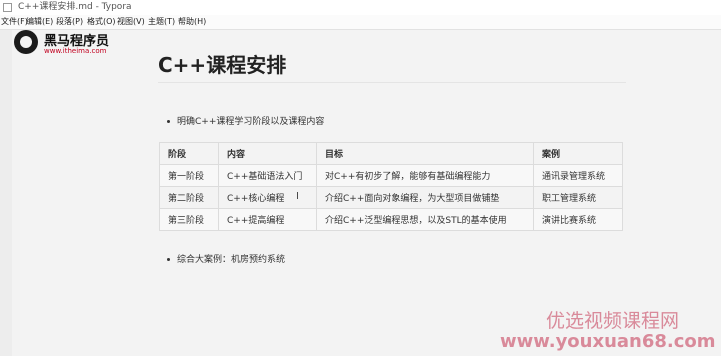 The width and height of the screenshot is (721, 356). What do you see at coordinates (425, 219) in the screenshot?
I see `table-cell: 介绍C++泛型编程思想，以及STL的基本使用` at bounding box center [425, 219].